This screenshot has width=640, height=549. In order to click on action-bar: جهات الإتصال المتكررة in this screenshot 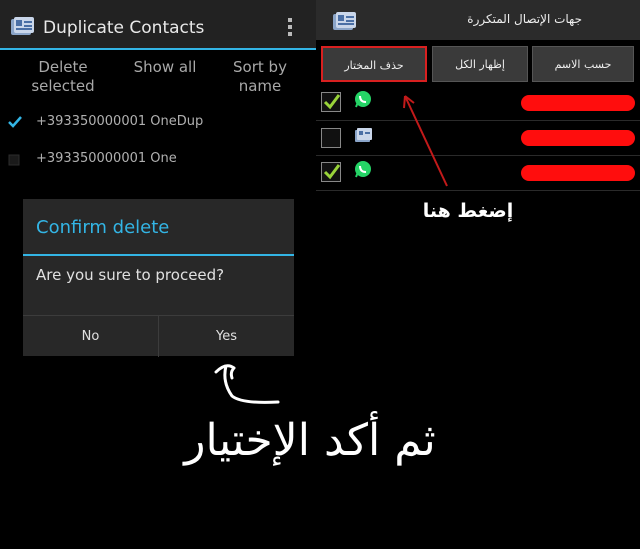, I will do `click(478, 20)`.